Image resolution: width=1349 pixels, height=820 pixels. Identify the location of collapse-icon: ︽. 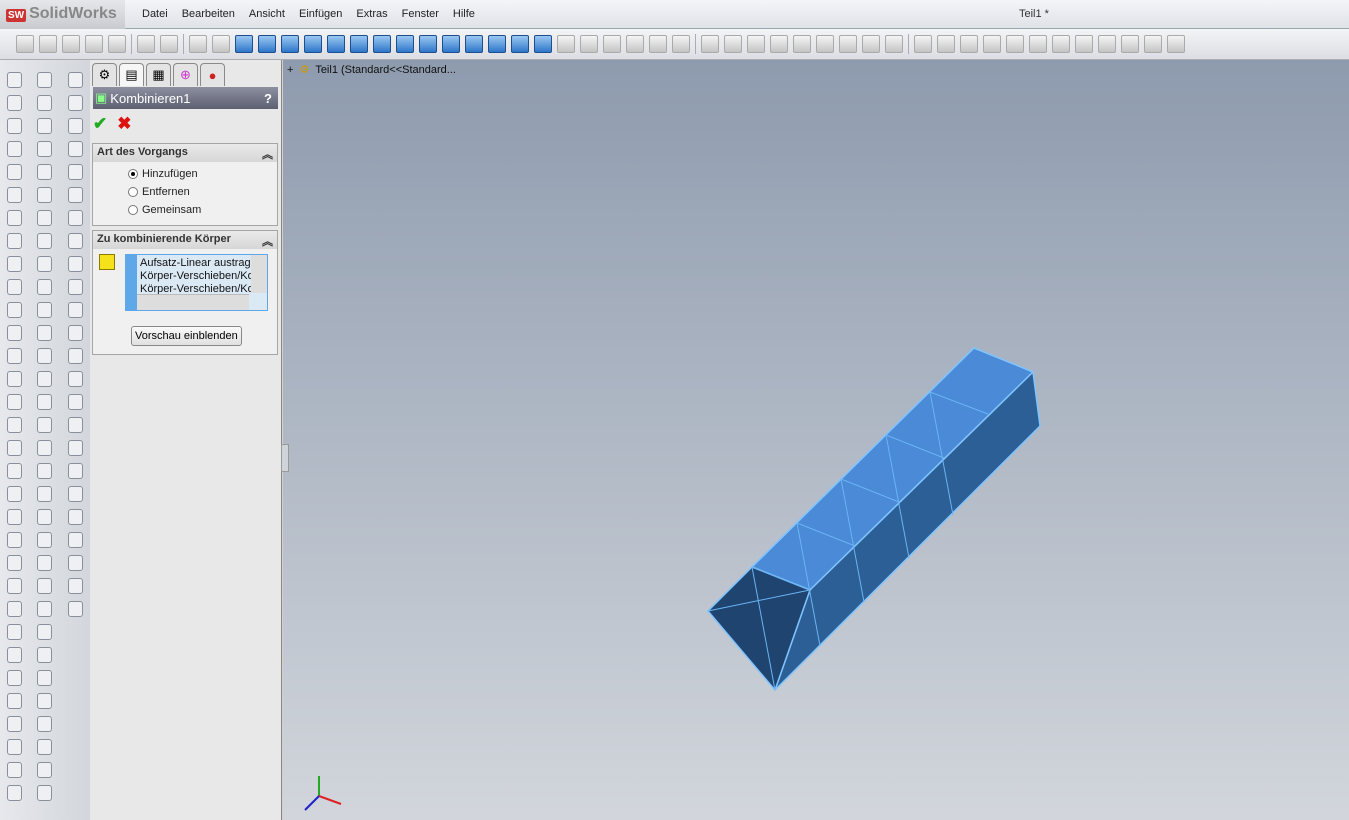
(267, 240).